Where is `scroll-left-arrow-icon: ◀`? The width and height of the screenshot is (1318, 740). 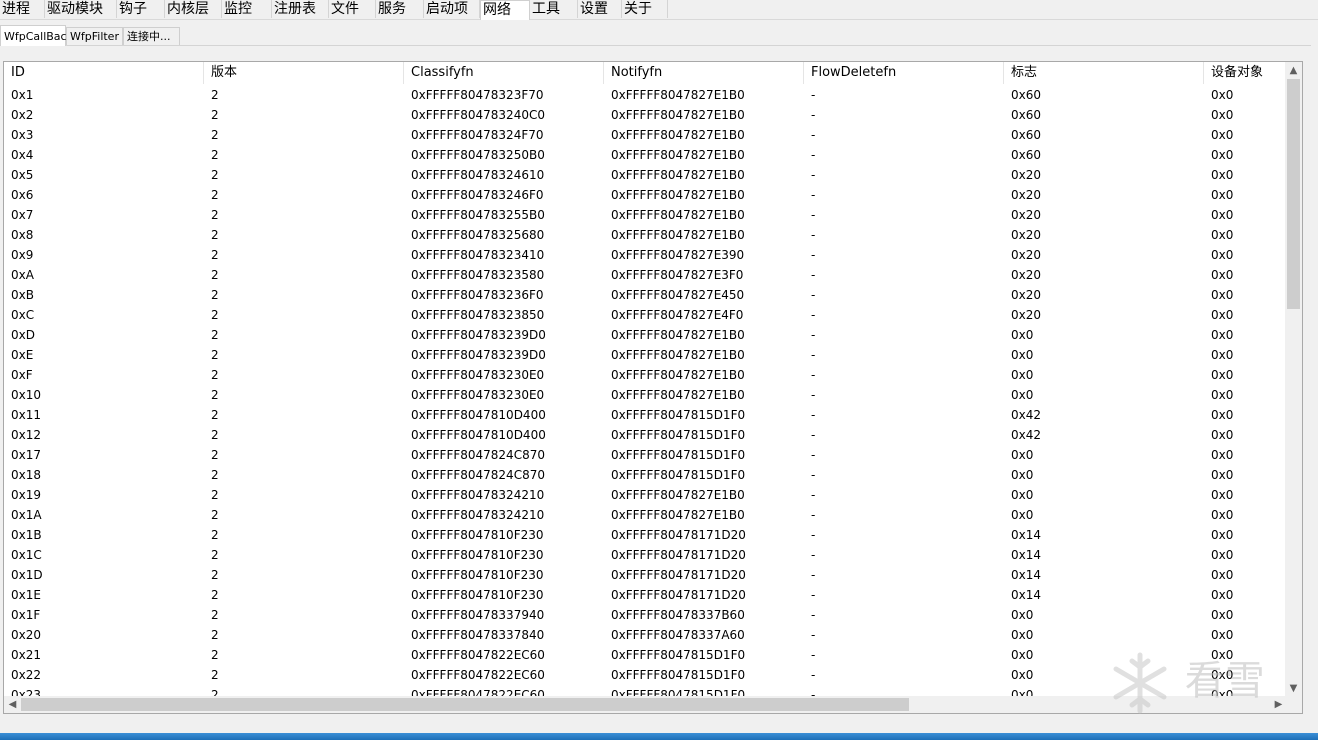
scroll-left-arrow-icon: ◀ is located at coordinates (12, 704).